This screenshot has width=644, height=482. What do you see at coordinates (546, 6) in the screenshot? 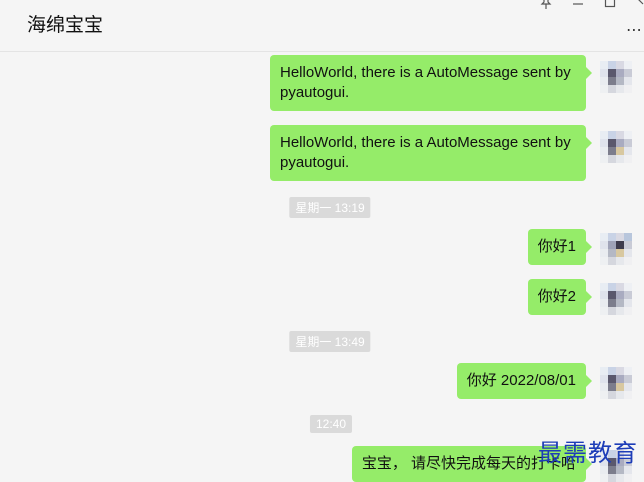
I see `pin-icon` at bounding box center [546, 6].